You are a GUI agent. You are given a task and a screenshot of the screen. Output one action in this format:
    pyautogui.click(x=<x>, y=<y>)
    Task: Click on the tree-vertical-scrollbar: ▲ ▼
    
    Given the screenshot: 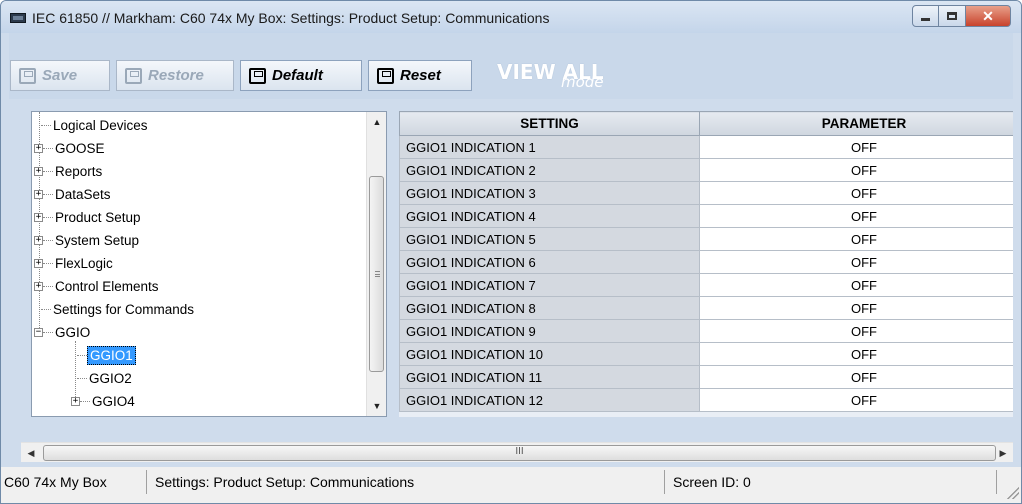 What is the action you would take?
    pyautogui.click(x=376, y=264)
    